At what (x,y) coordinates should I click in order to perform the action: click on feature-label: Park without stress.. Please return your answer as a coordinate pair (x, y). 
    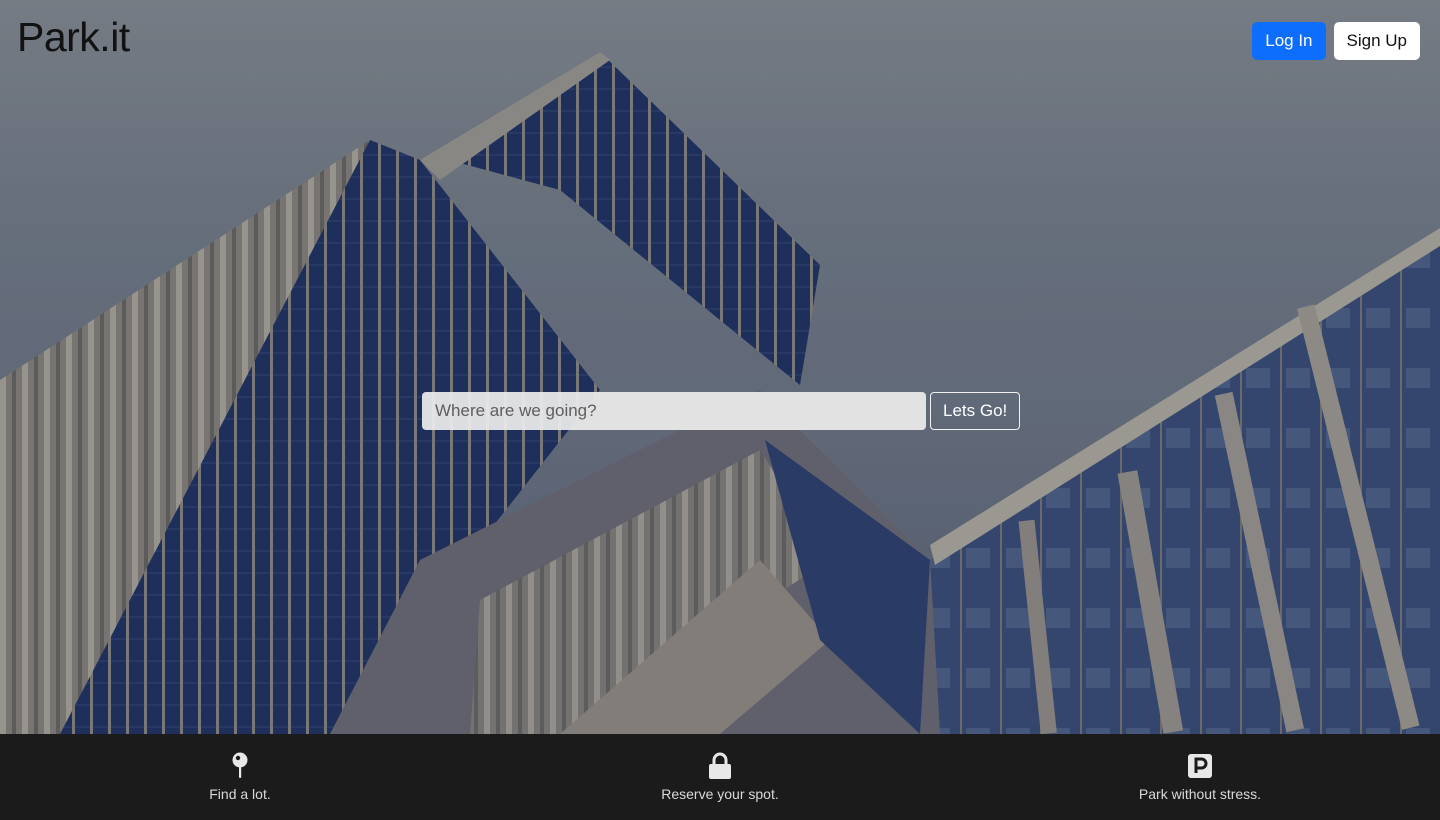
    Looking at the image, I should click on (1200, 794).